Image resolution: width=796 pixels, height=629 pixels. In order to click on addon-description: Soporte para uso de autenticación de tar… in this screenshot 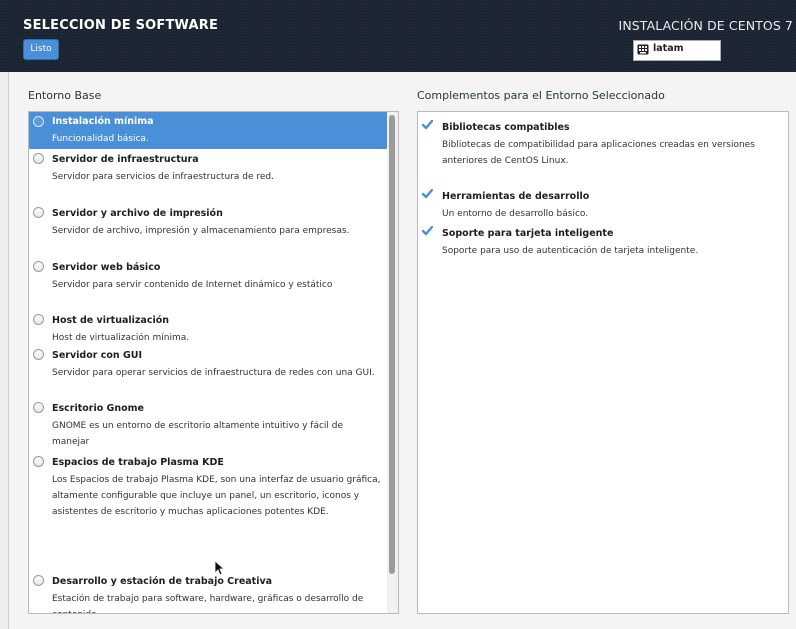, I will do `click(570, 251)`.